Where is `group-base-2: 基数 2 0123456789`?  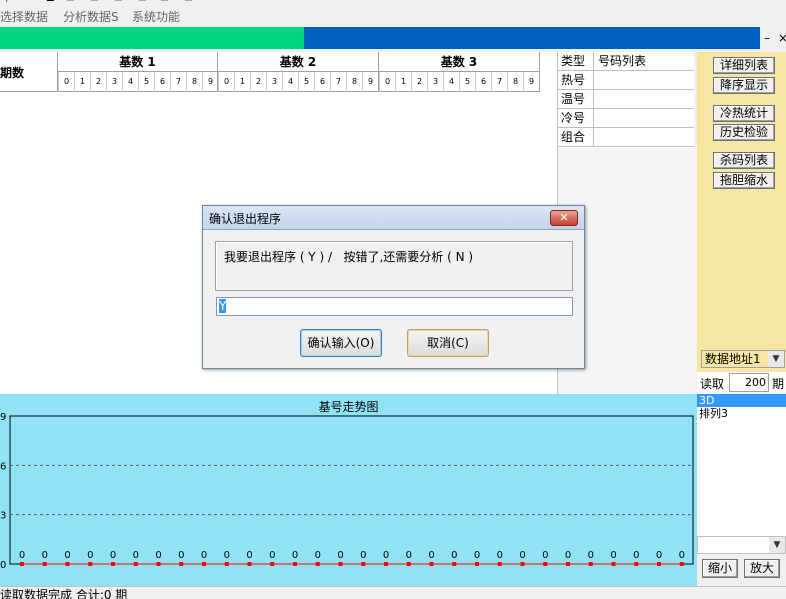
group-base-2: 基数 2 0123456789 is located at coordinates (297, 72).